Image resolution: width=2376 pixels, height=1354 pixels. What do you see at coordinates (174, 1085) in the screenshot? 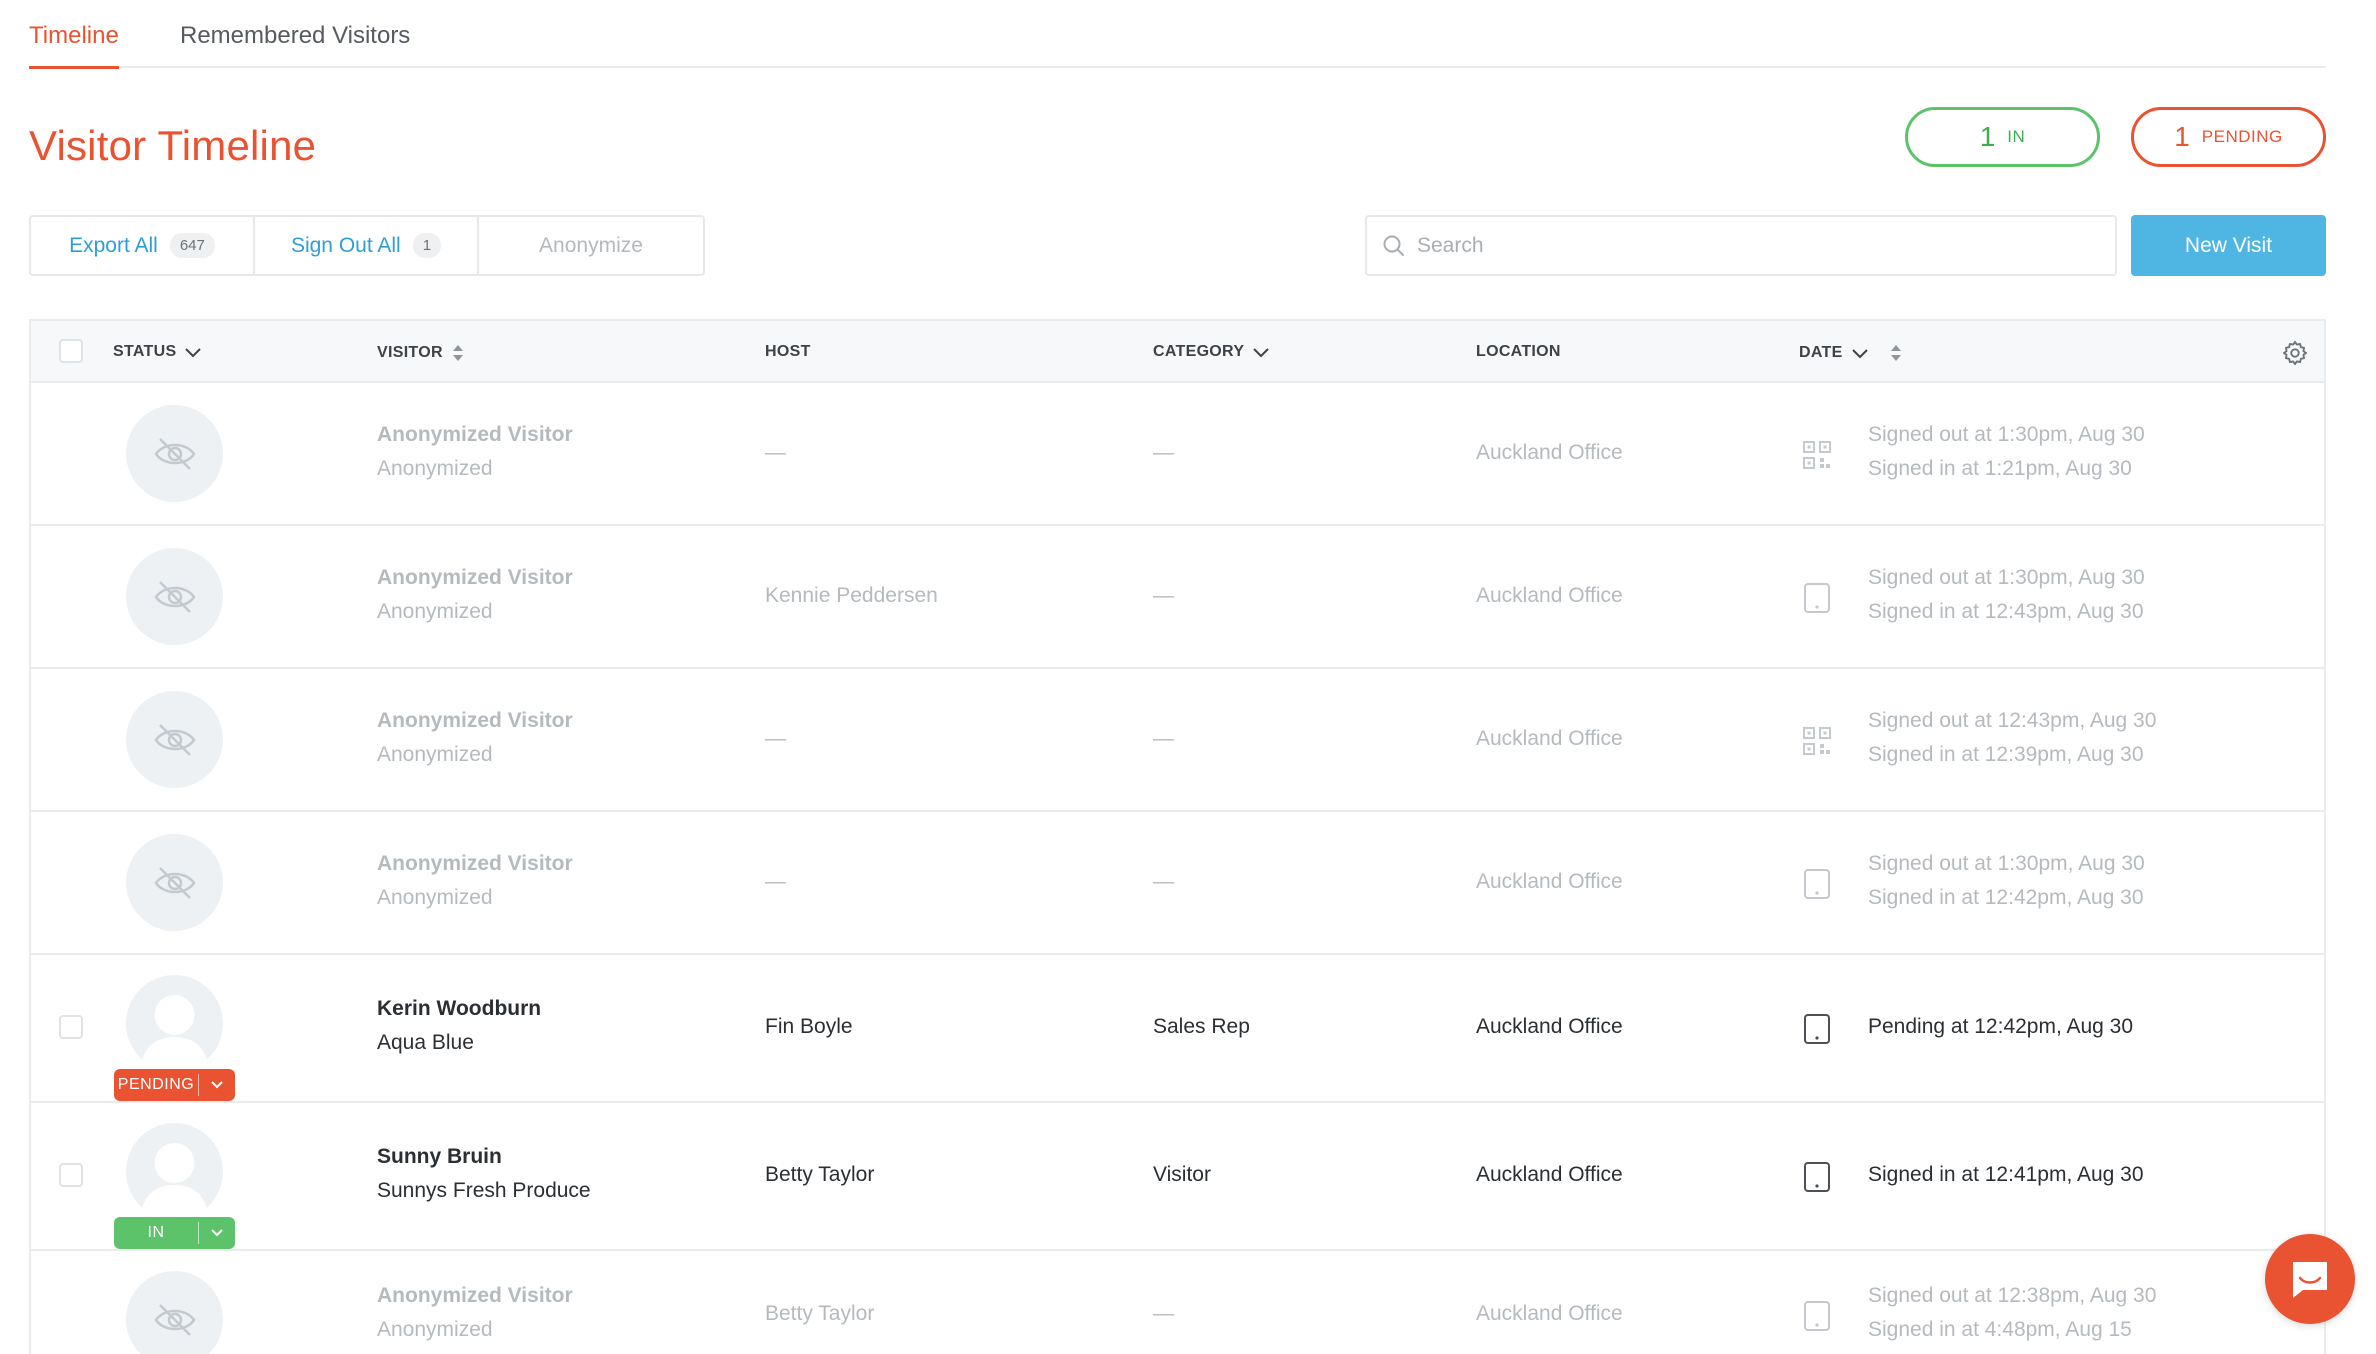
I see `status-badge-pending: PENDING` at bounding box center [174, 1085].